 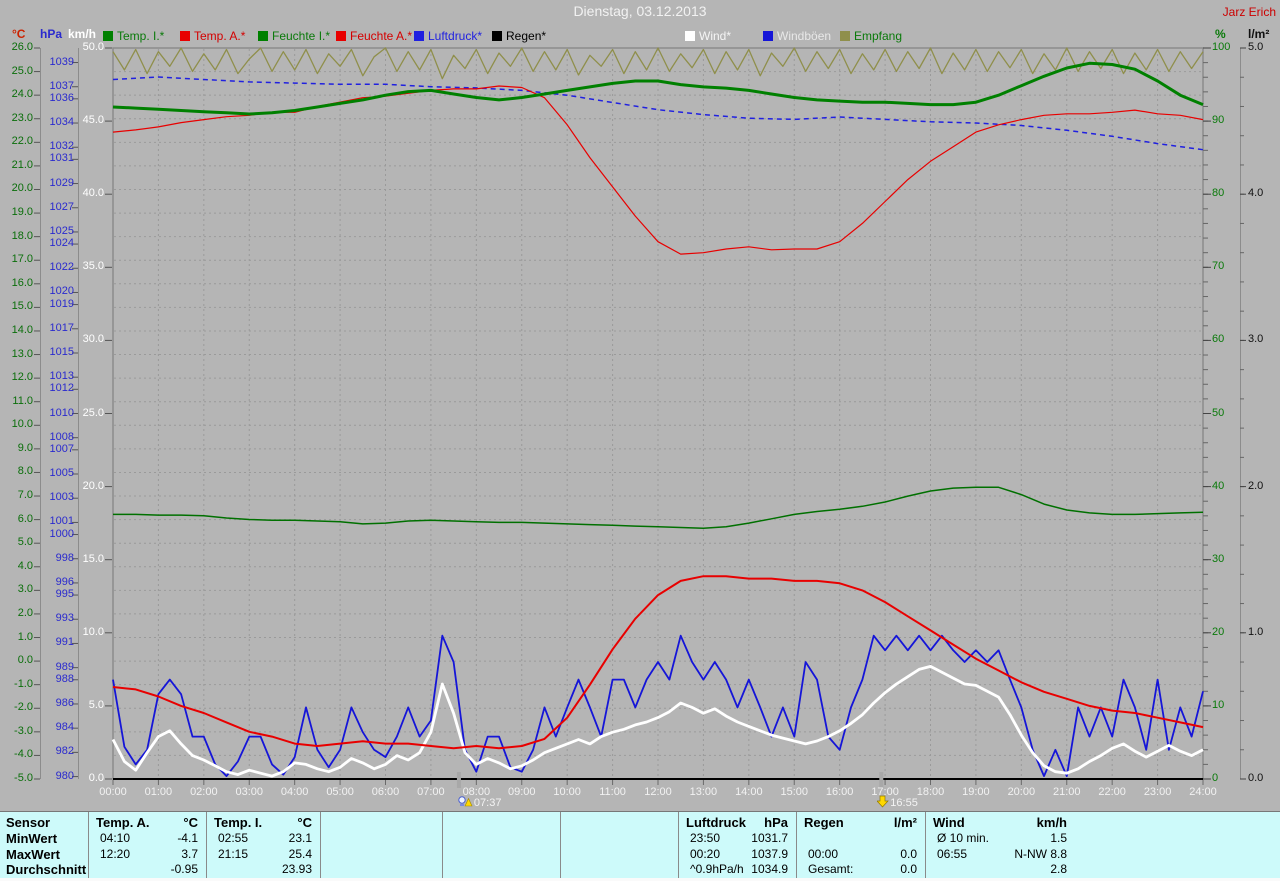 What do you see at coordinates (22, 400) in the screenshot?
I see `axis-tick-label: 11.0` at bounding box center [22, 400].